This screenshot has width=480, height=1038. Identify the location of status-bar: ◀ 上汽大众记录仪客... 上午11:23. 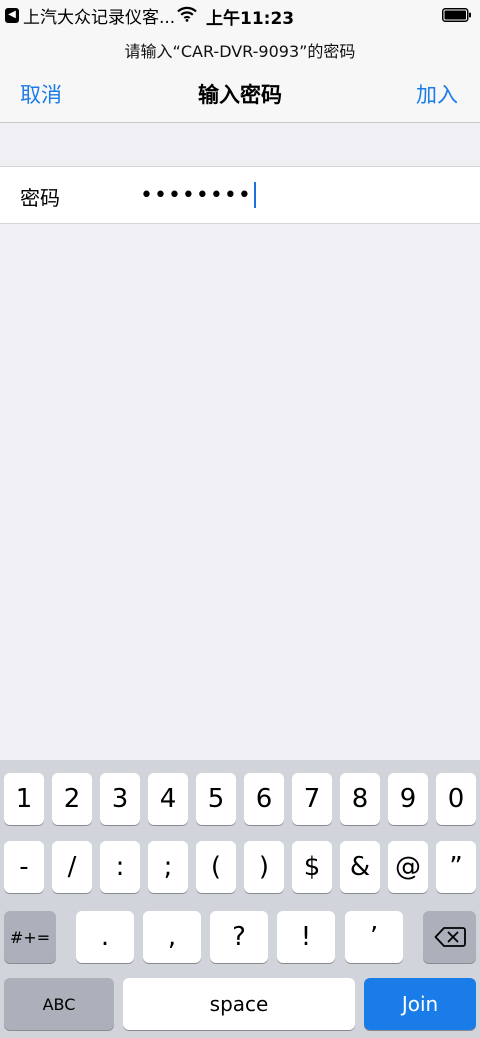
(240, 15).